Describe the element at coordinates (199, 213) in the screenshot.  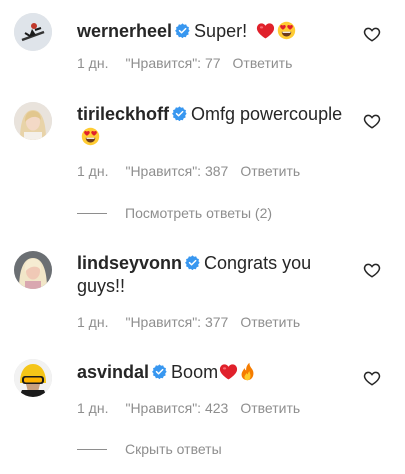
I see `view-replies-label: Посмотреть ответы (2)` at that location.